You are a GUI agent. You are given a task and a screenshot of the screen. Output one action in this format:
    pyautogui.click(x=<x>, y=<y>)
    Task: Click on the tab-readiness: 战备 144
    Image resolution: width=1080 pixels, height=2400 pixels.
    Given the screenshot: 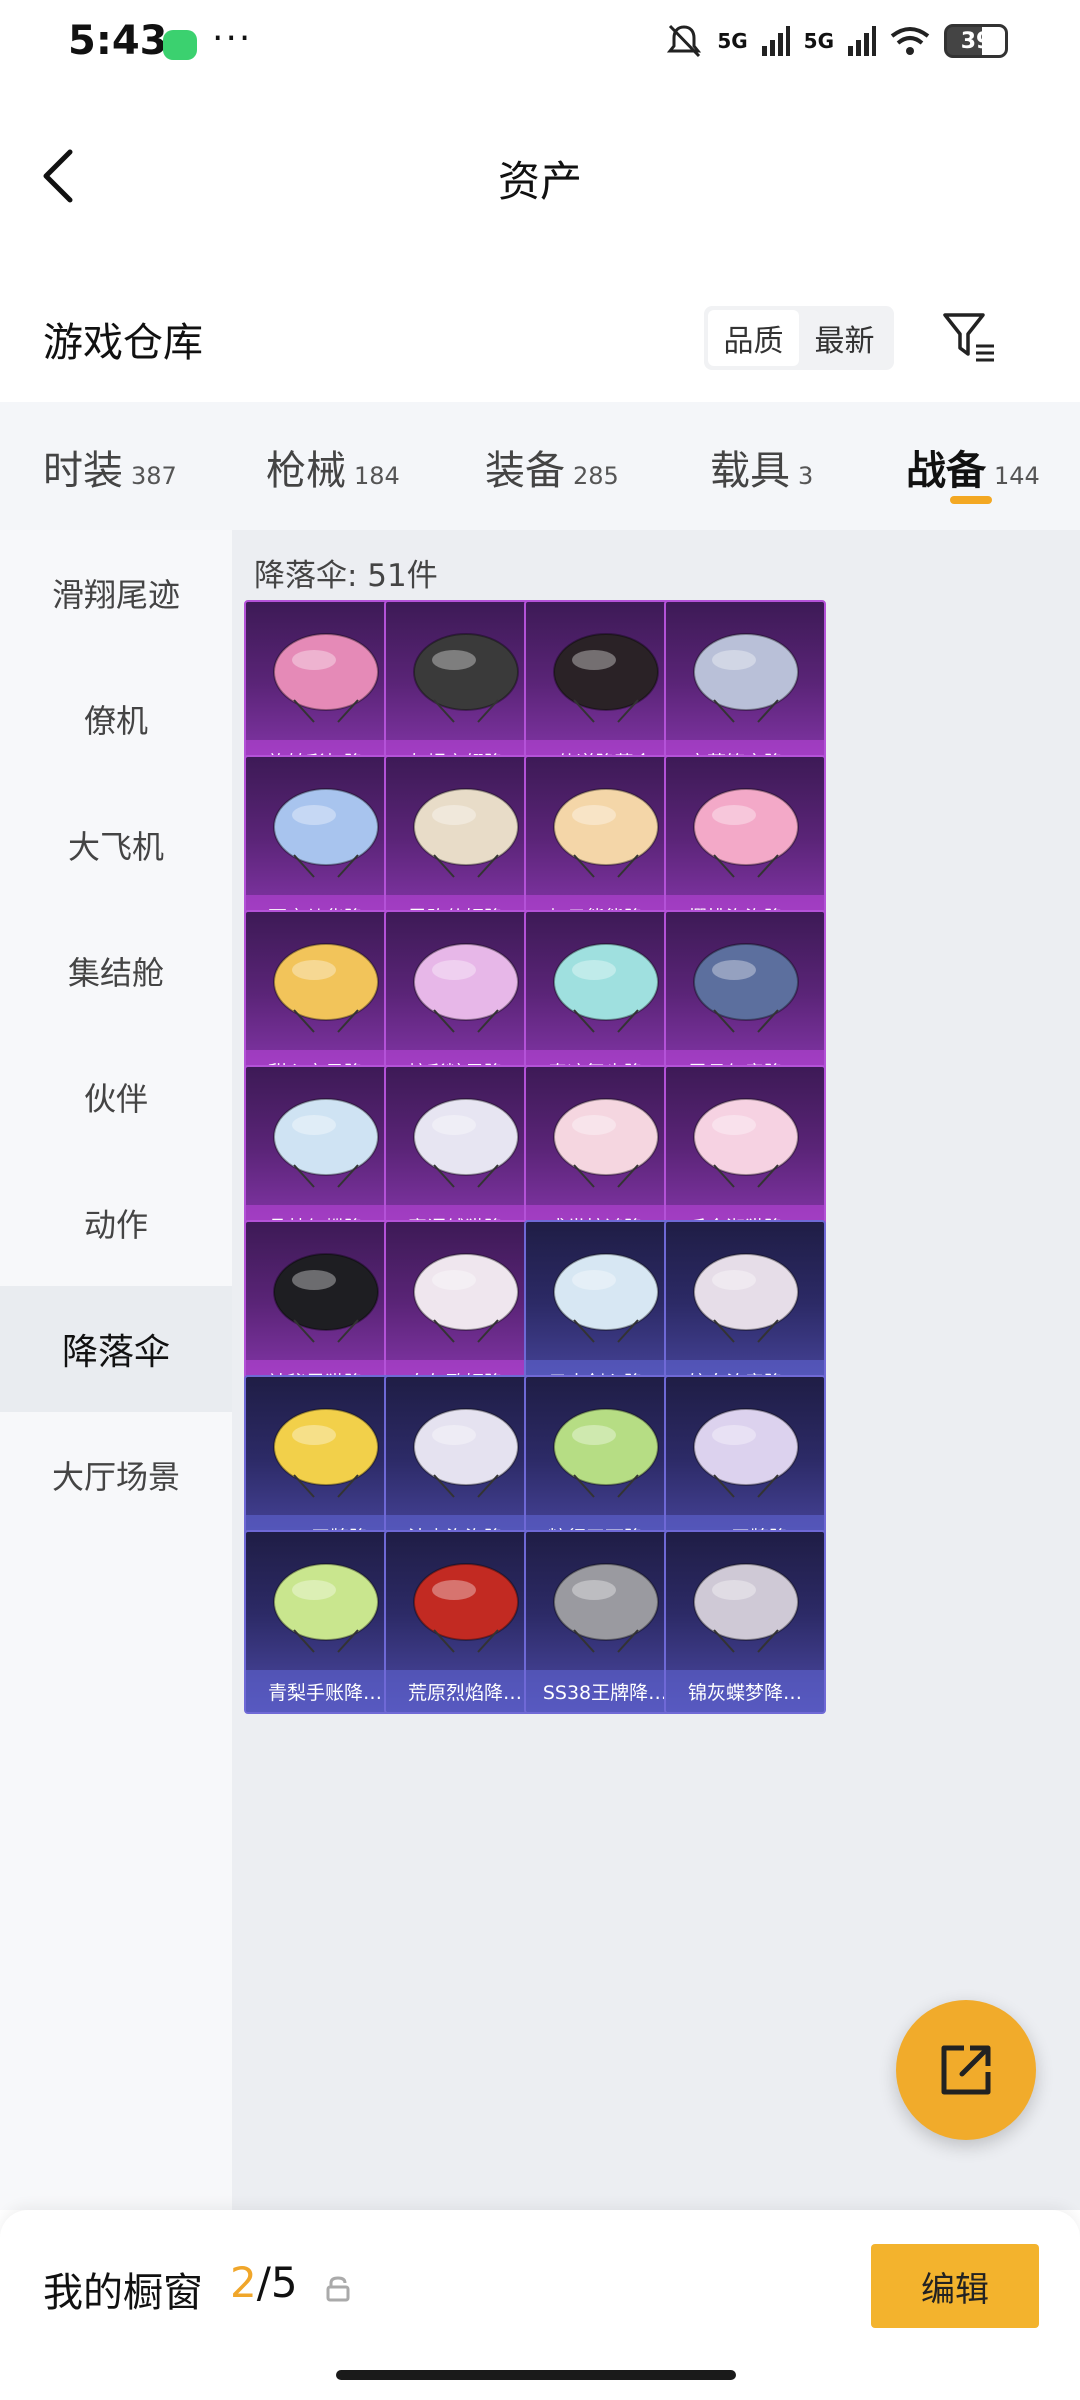 What is the action you would take?
    pyautogui.click(x=973, y=467)
    